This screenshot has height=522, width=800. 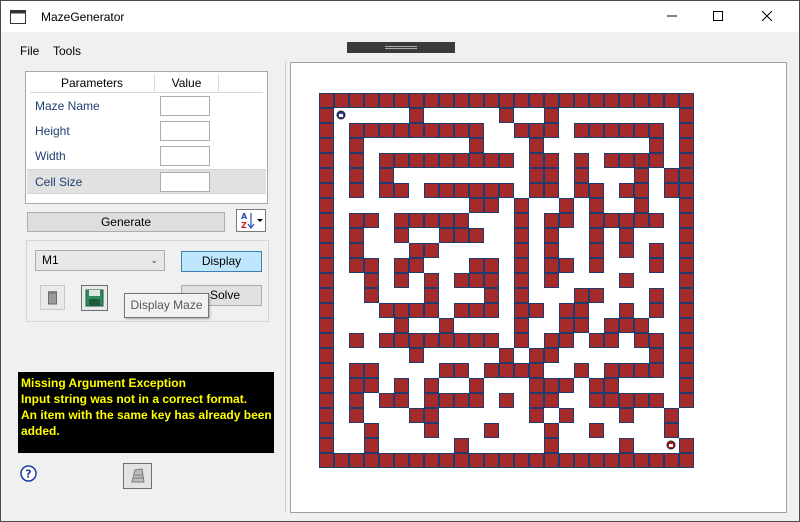 What do you see at coordinates (29, 51) in the screenshot?
I see `menu-file: File` at bounding box center [29, 51].